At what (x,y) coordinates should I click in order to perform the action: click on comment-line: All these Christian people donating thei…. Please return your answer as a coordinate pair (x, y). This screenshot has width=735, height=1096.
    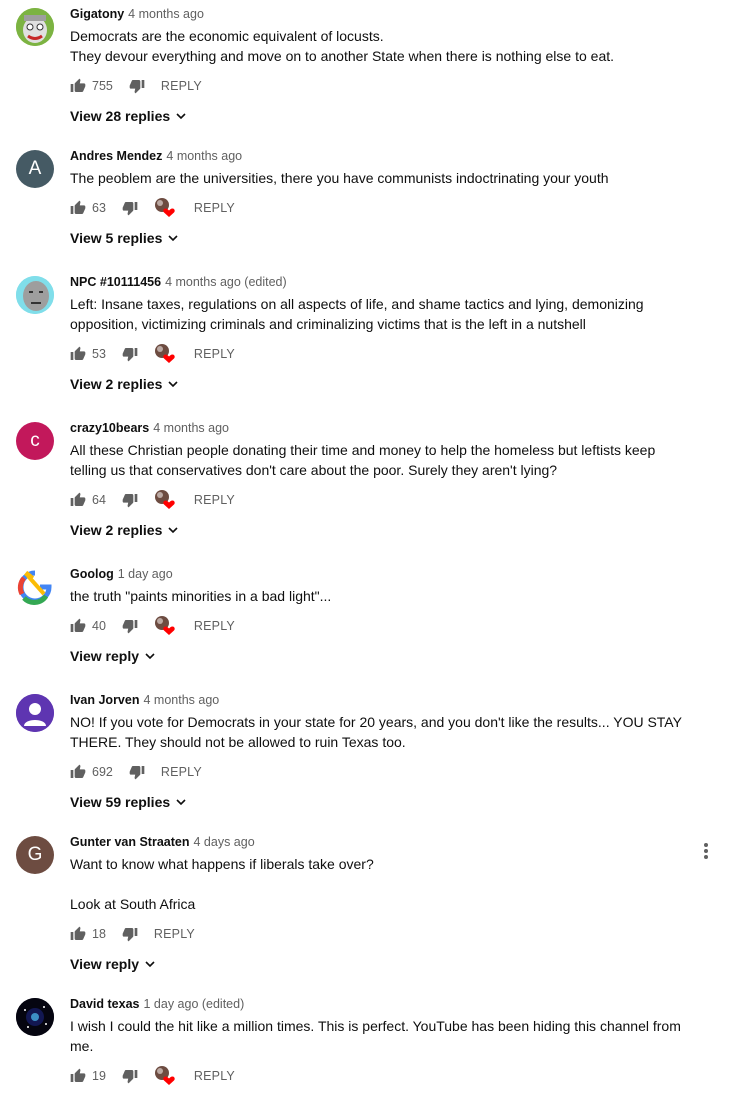
    Looking at the image, I should click on (363, 460).